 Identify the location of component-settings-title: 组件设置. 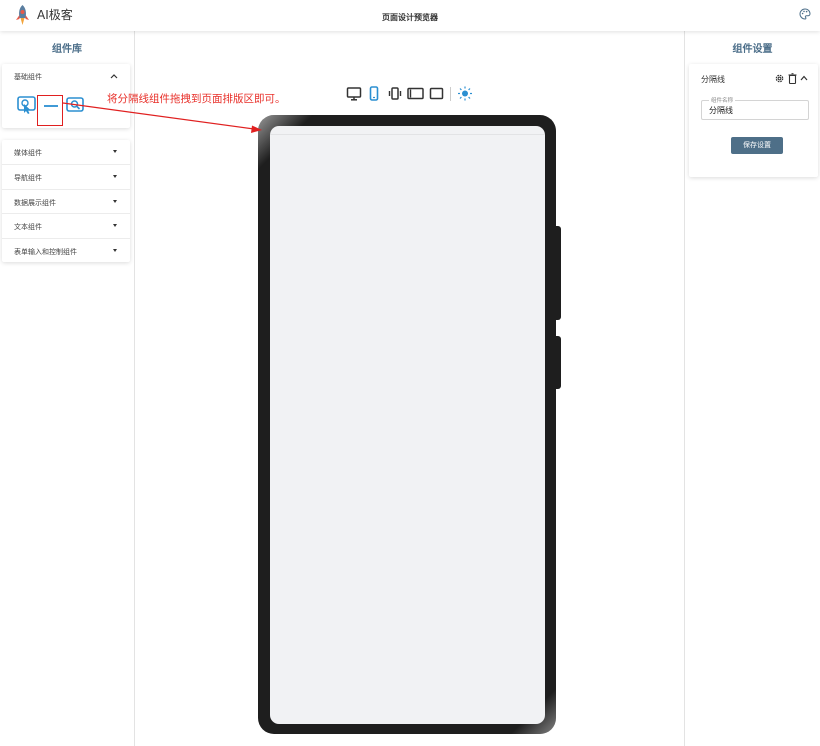
(752, 49).